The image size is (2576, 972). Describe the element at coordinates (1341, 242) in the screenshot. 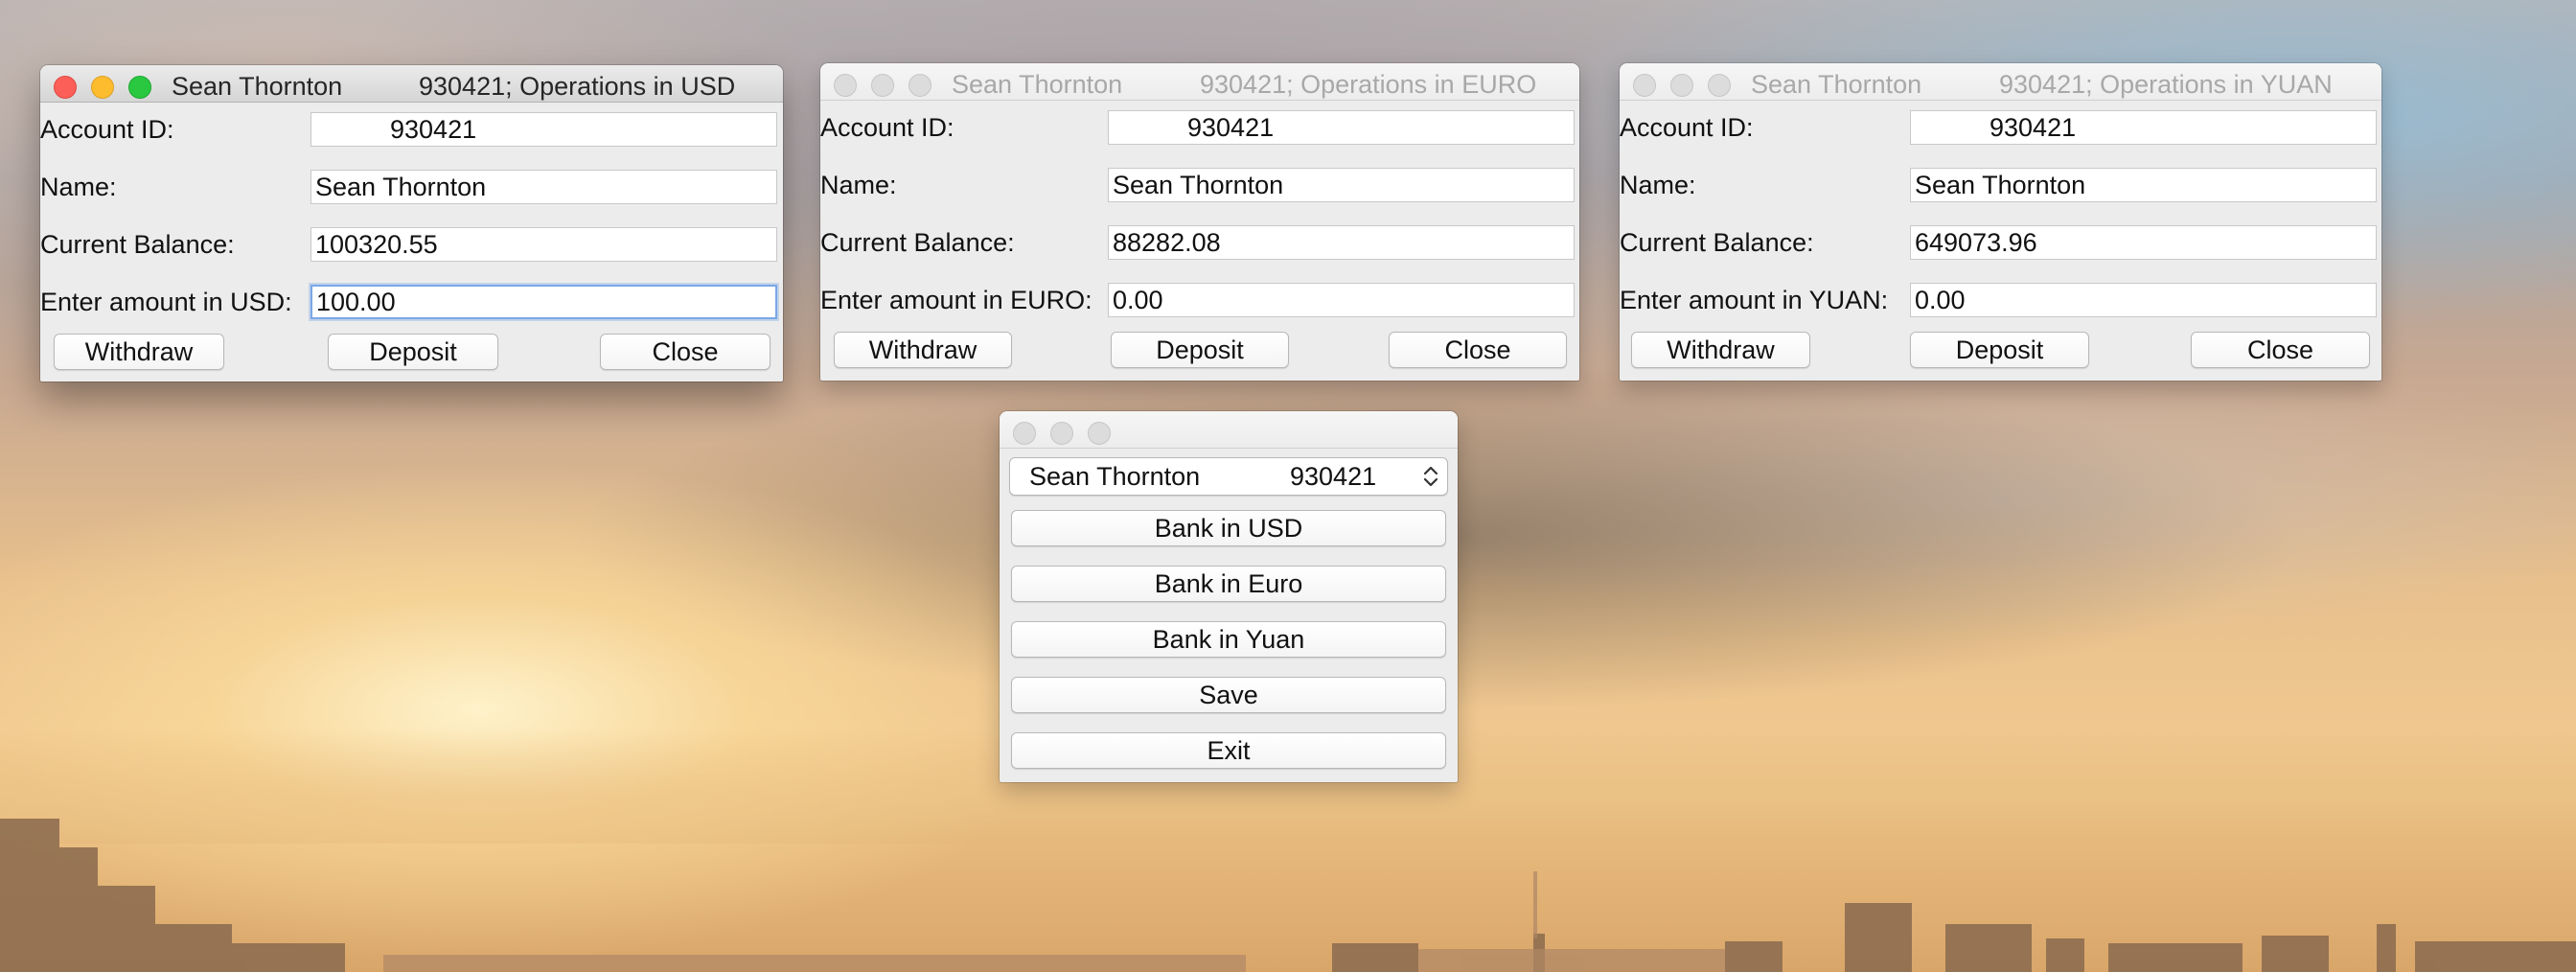

I see `current-balance-field: 88282.08` at that location.